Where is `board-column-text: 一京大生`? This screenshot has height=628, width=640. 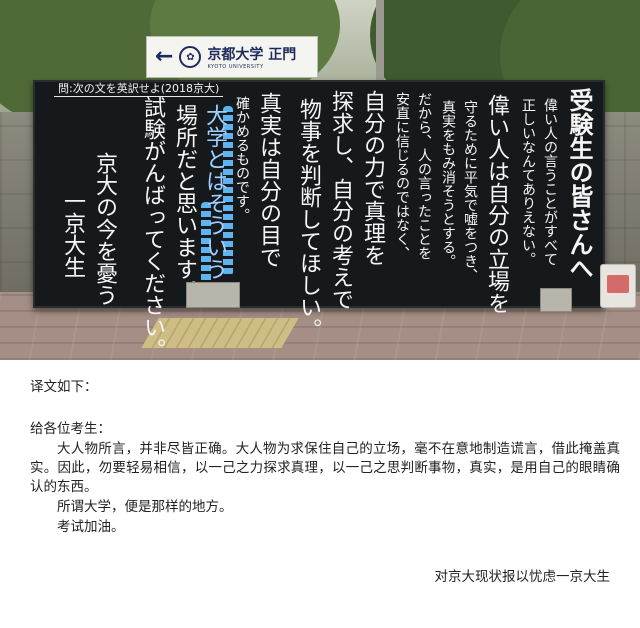 board-column-text: 一京大生 is located at coordinates (72, 234).